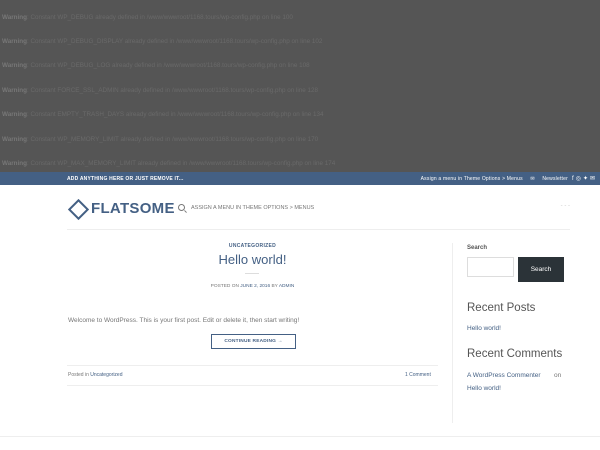 The height and width of the screenshot is (450, 600). Describe the element at coordinates (133, 208) in the screenshot. I see `logo-text: FLATSOME` at that location.